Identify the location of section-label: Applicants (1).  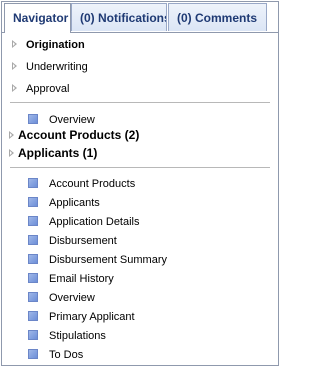
(58, 153).